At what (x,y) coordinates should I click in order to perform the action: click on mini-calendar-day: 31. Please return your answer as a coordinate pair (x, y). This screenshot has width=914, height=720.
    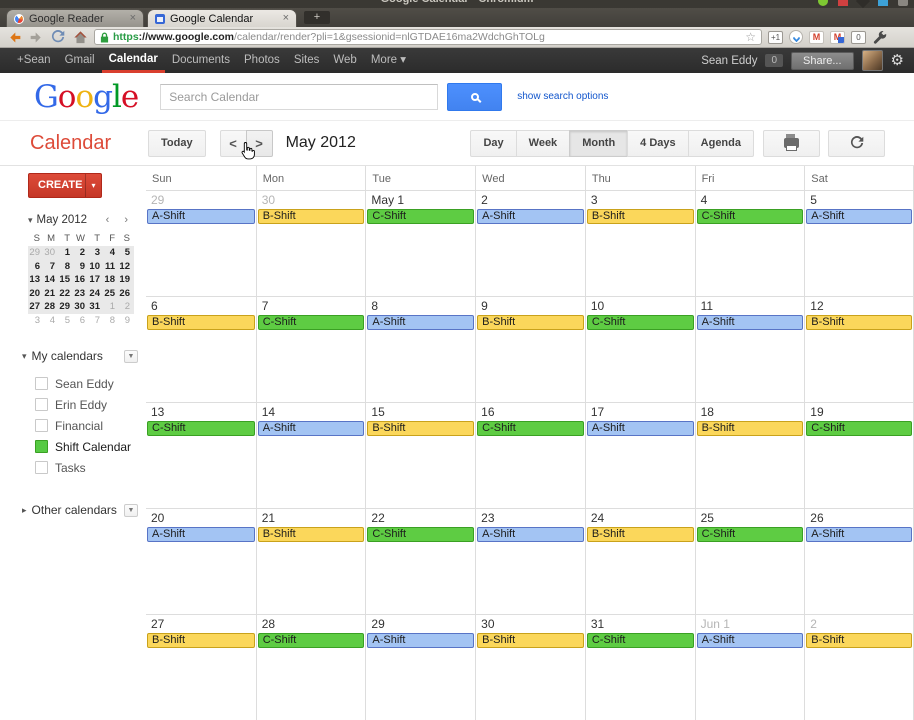
    Looking at the image, I should click on (95, 307).